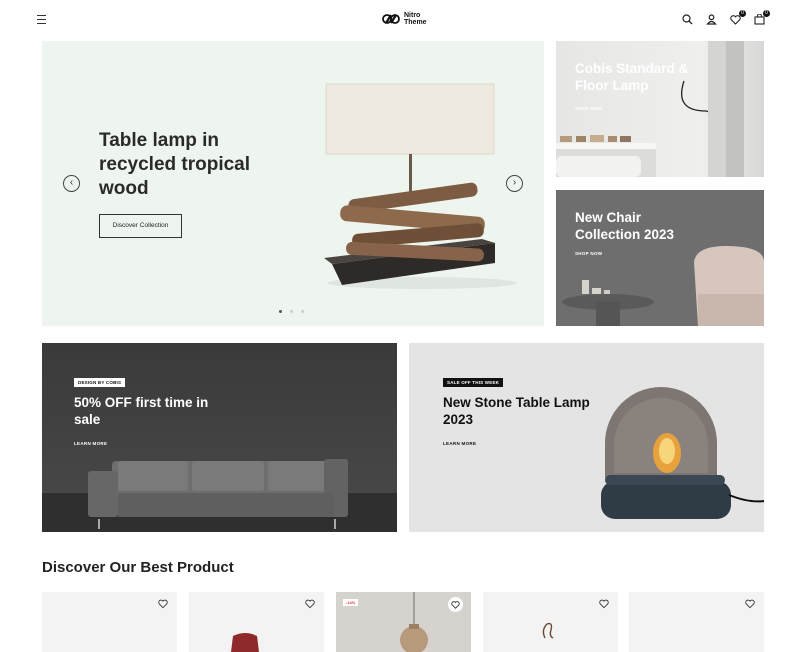 Image resolution: width=806 pixels, height=652 pixels. Describe the element at coordinates (41, 19) in the screenshot. I see `hamburger-icon` at that location.